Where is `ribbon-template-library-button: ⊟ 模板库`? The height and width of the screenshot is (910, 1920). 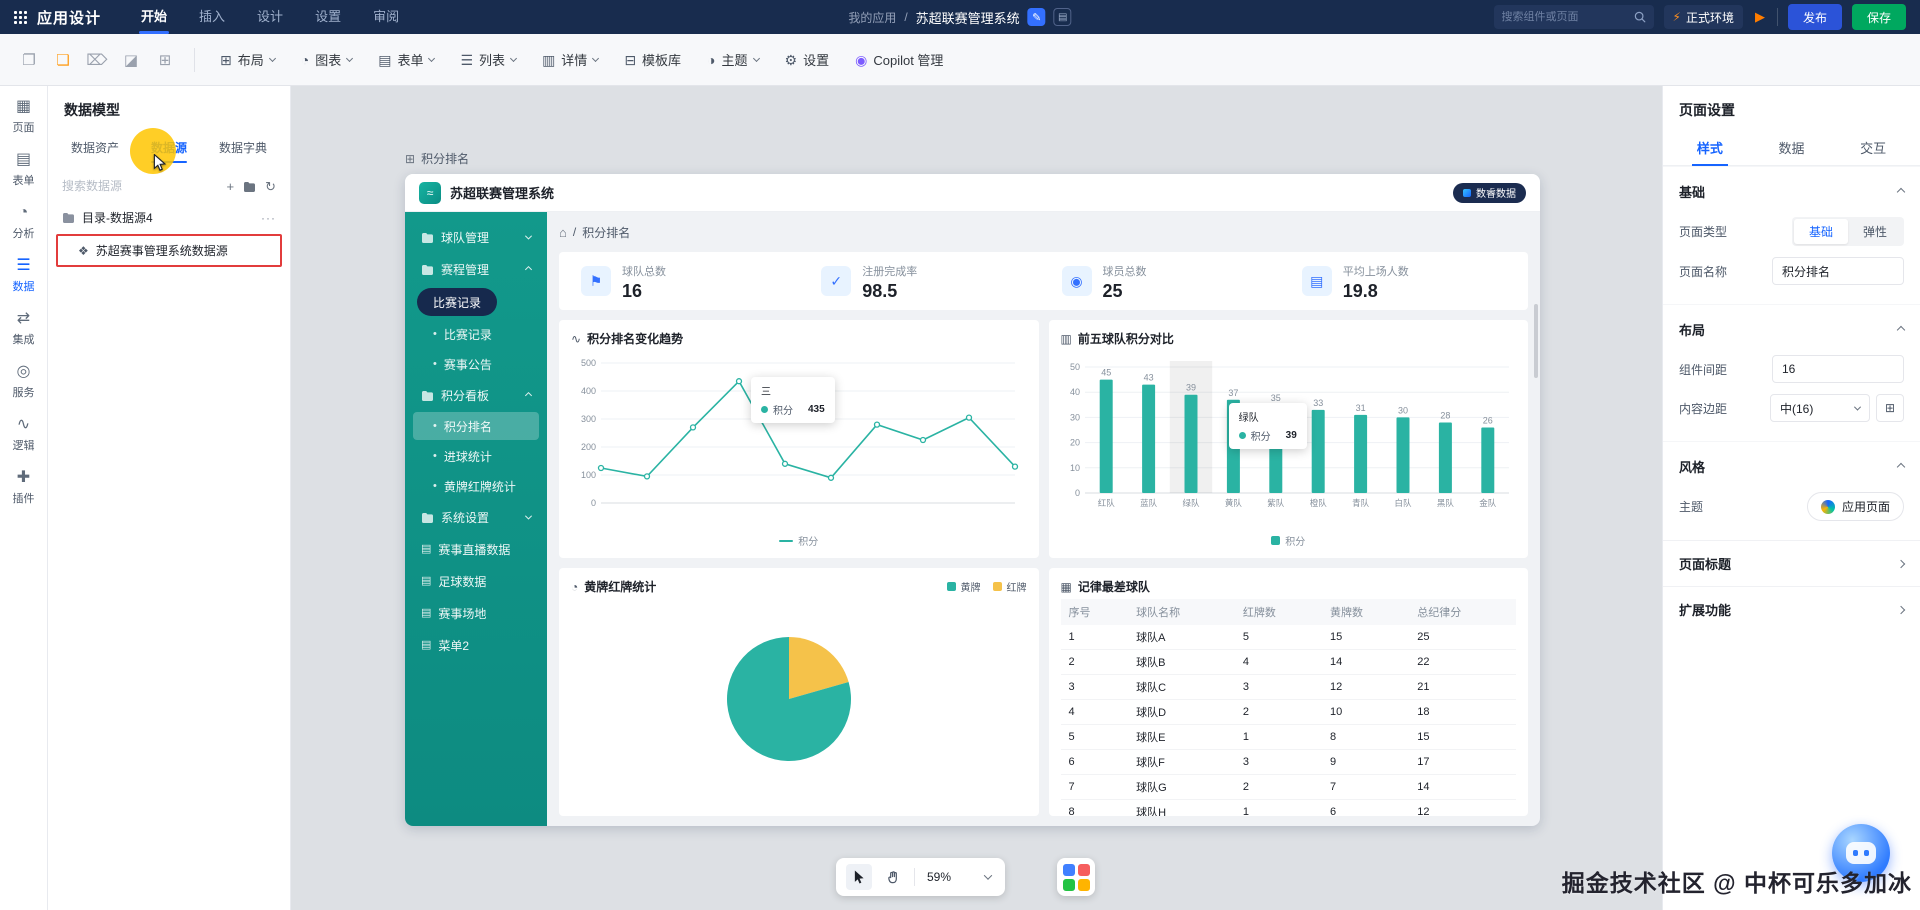 ribbon-template-library-button: ⊟ 模板库 is located at coordinates (652, 59).